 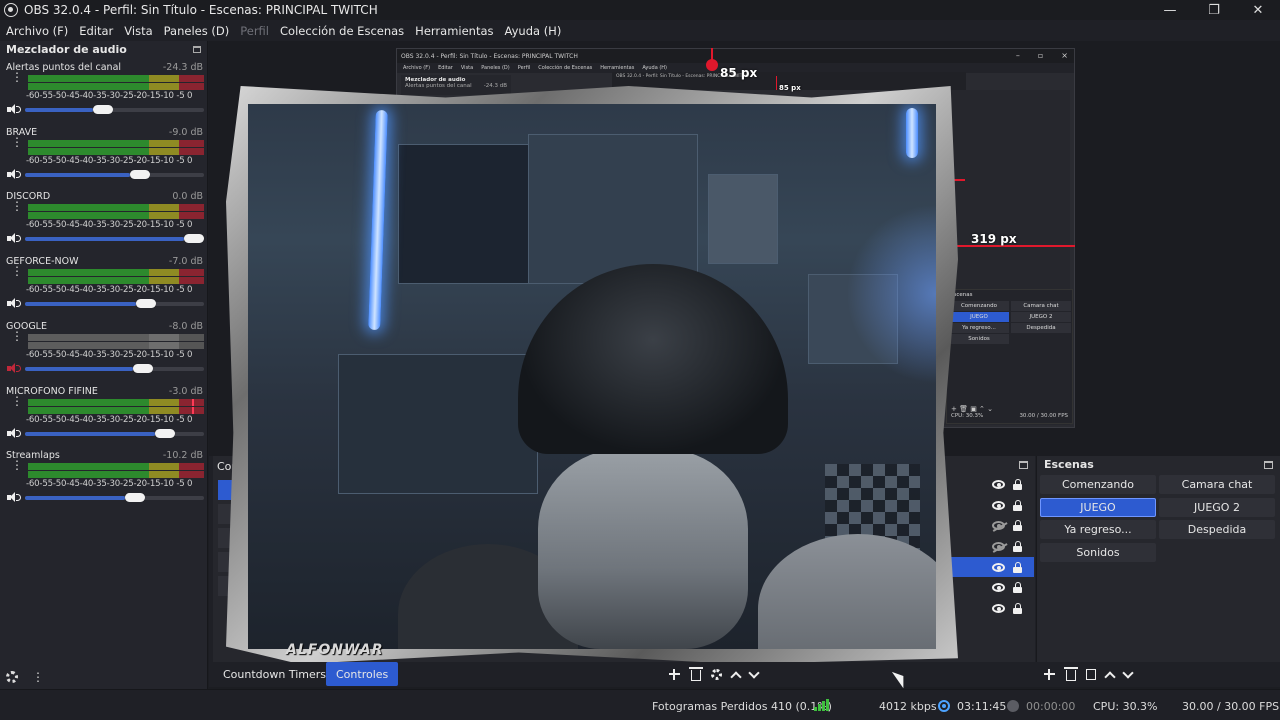 I want to click on sources-undock-icon, so click(x=1023, y=465).